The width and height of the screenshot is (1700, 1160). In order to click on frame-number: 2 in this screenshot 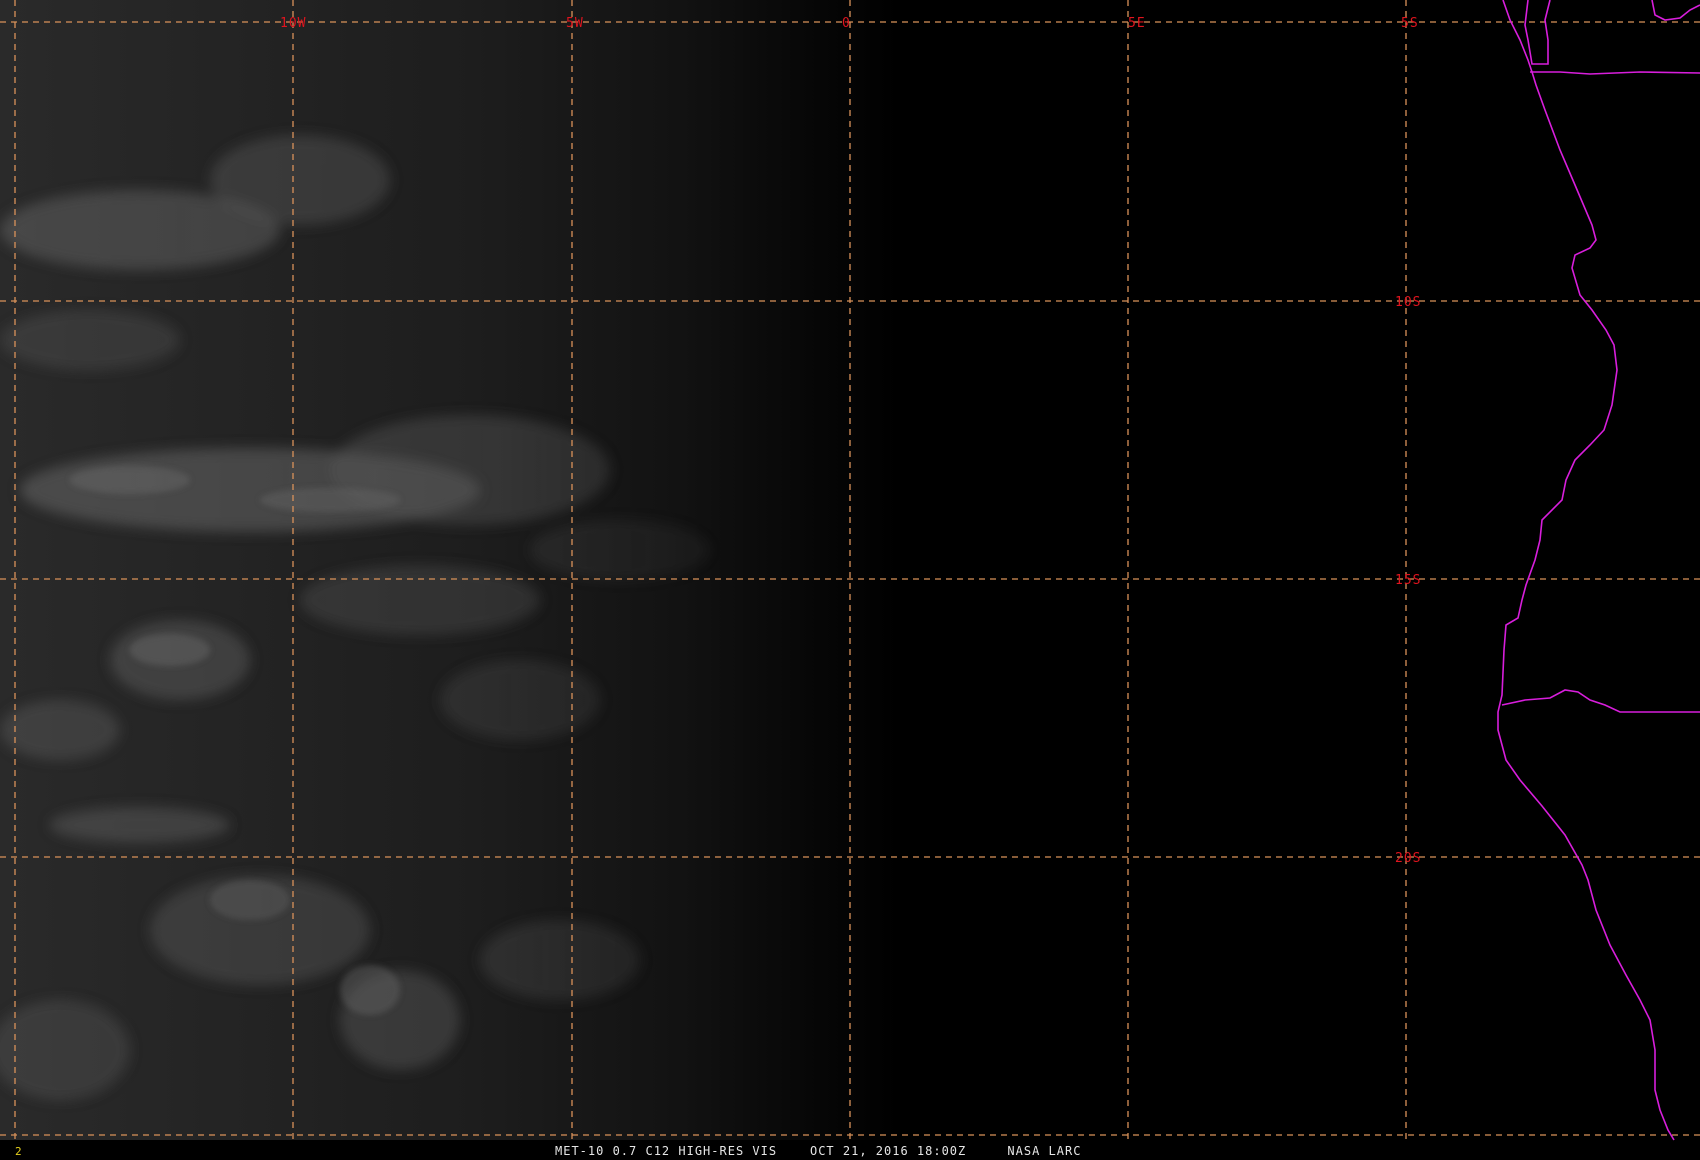, I will do `click(19, 1151)`.